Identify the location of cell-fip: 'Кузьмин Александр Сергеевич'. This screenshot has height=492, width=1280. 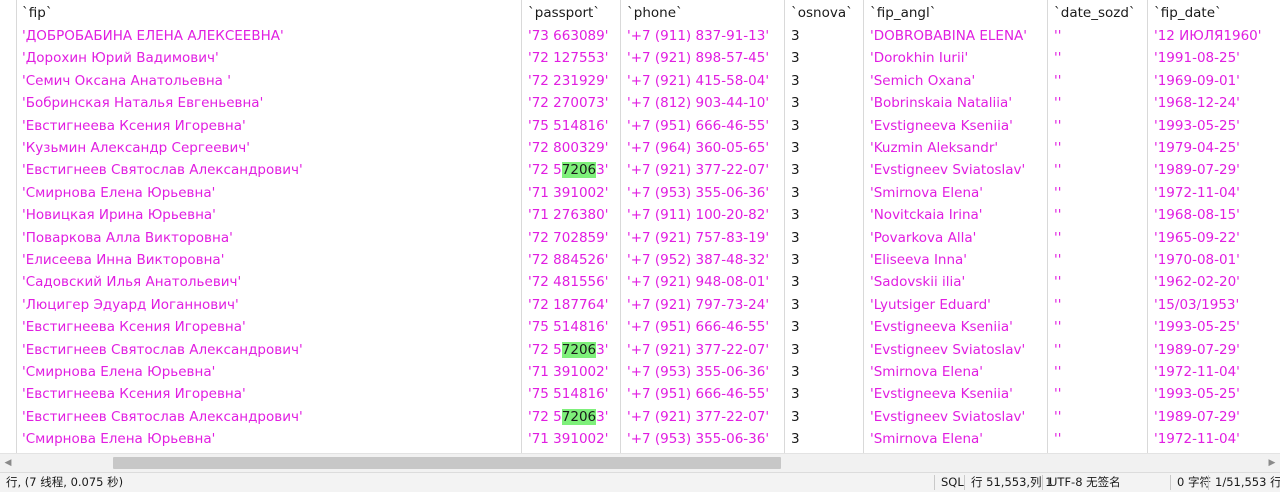
(269, 148).